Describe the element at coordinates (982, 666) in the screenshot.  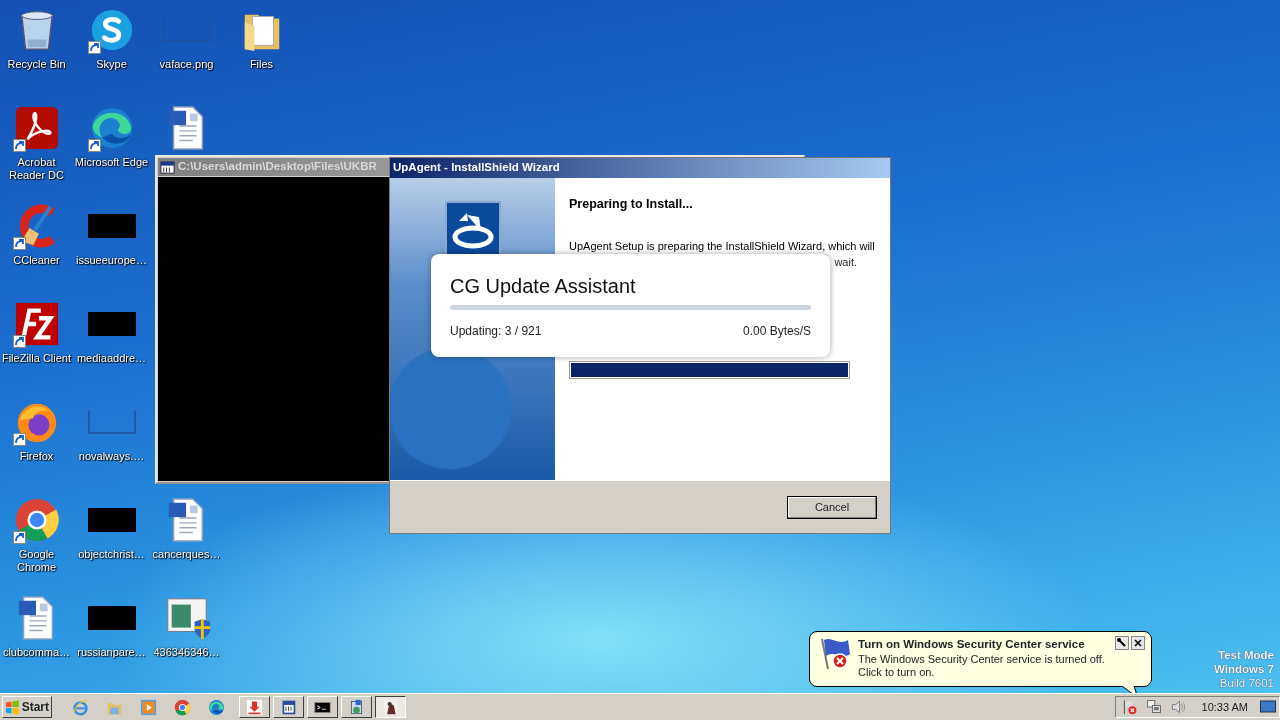
I see `balloon-message: The Windows Security Center service is turned off. Click to turn on.` at that location.